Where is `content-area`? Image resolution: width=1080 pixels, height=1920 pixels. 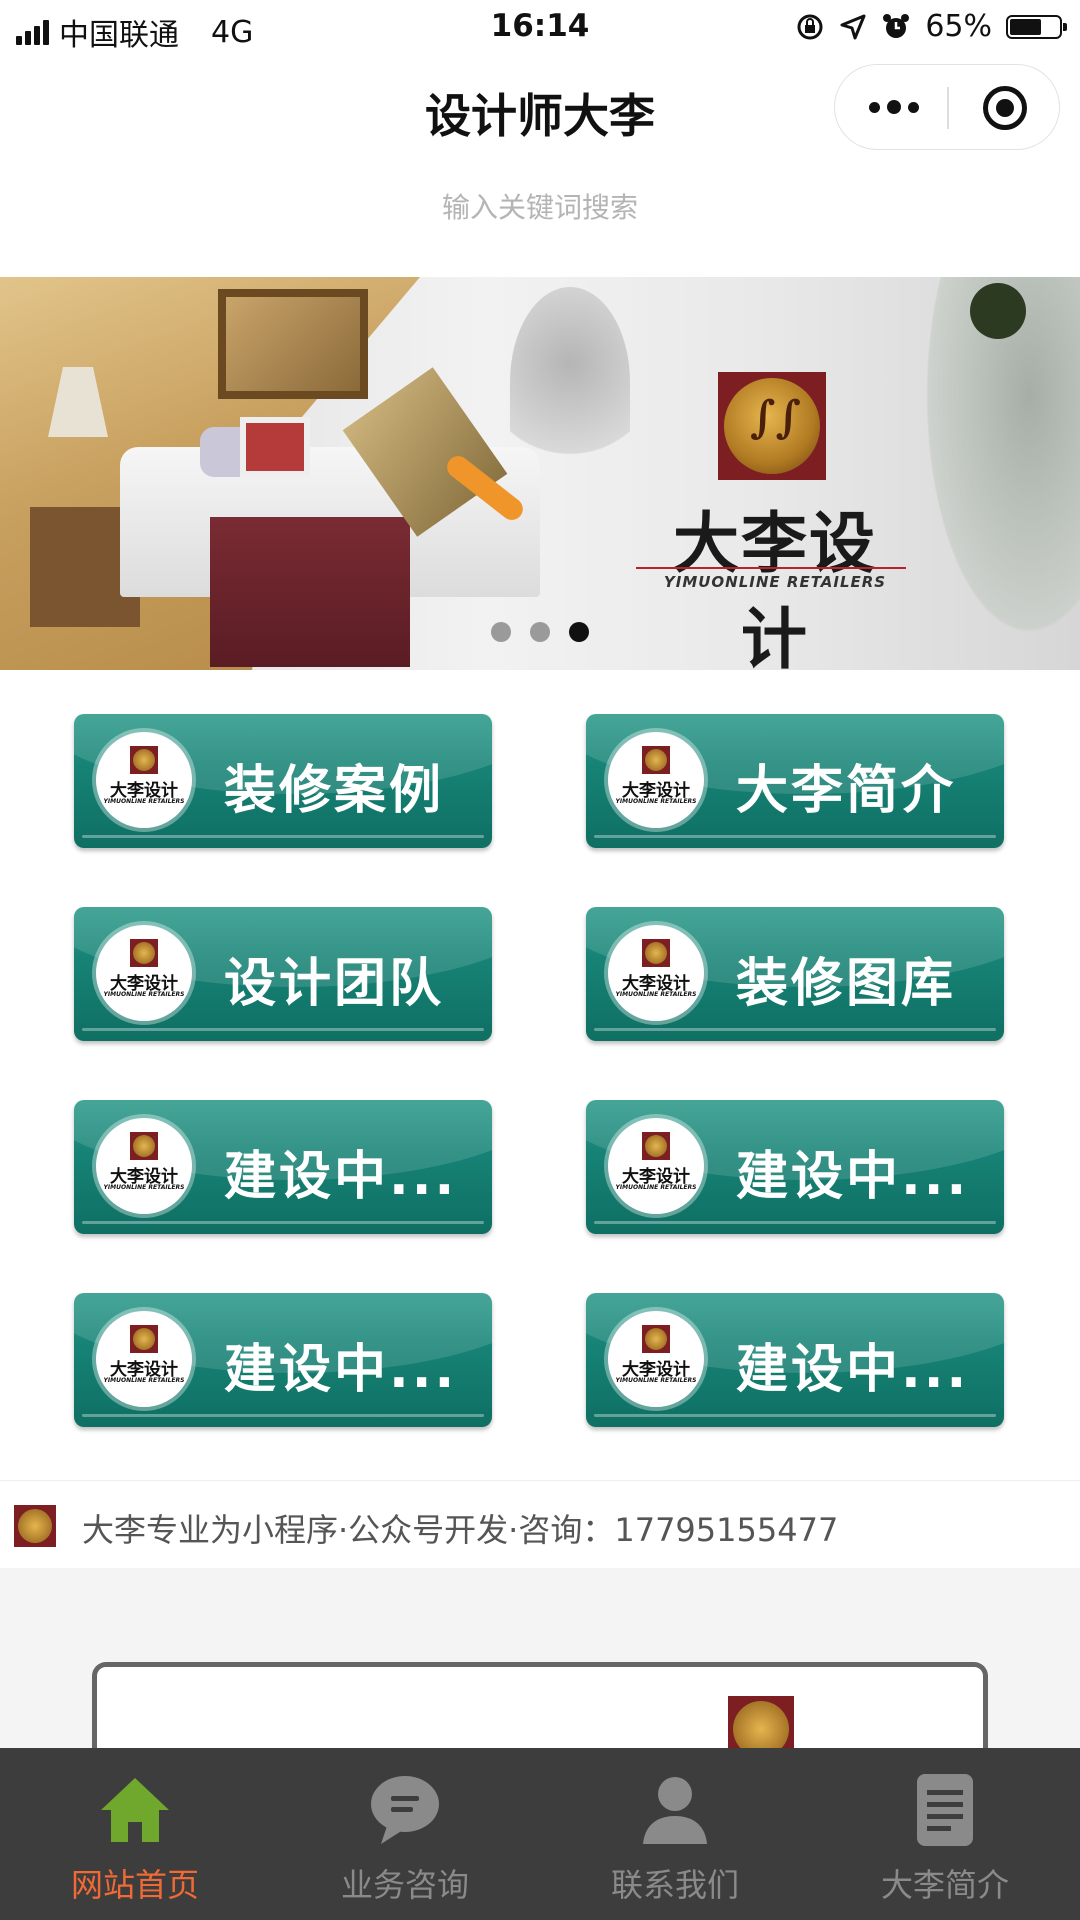 content-area is located at coordinates (540, 1675).